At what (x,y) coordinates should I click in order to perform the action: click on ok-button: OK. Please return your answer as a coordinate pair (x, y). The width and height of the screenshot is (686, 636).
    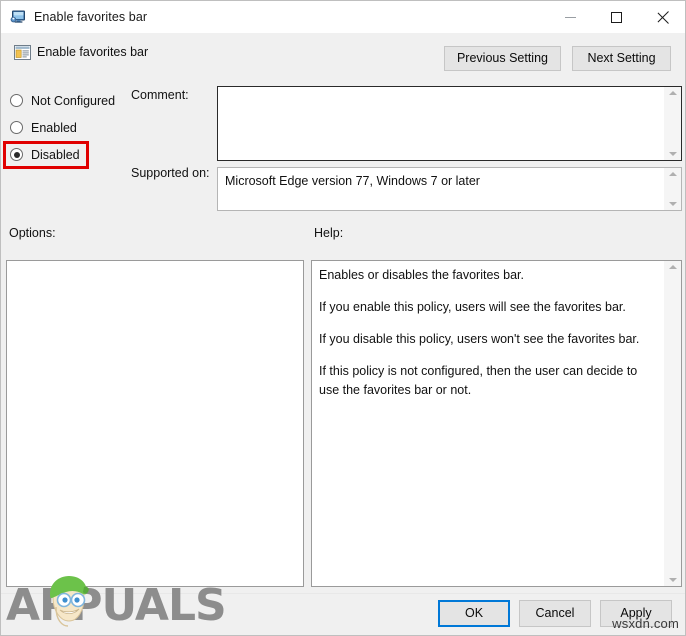
    Looking at the image, I should click on (474, 613).